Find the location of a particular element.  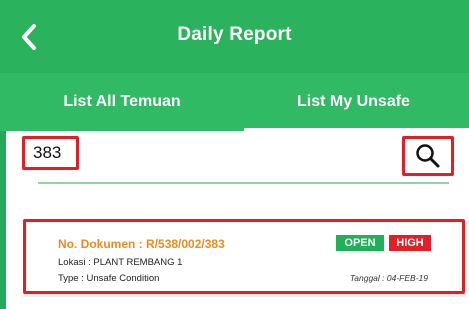

date-value: 04-FEB-19 is located at coordinates (407, 278).